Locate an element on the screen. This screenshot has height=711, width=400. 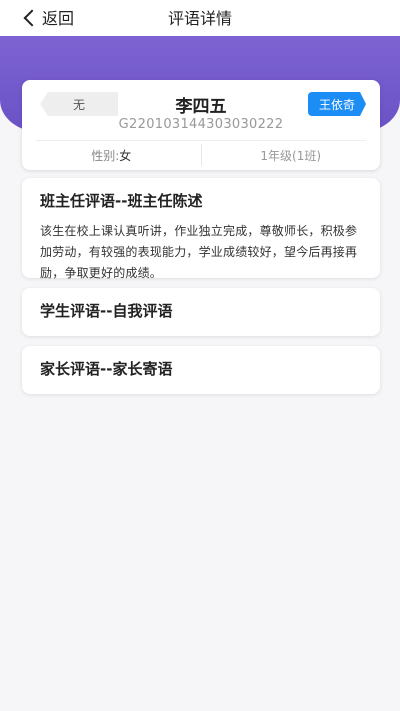
teacher-badge: 王依奇 is located at coordinates (337, 104).